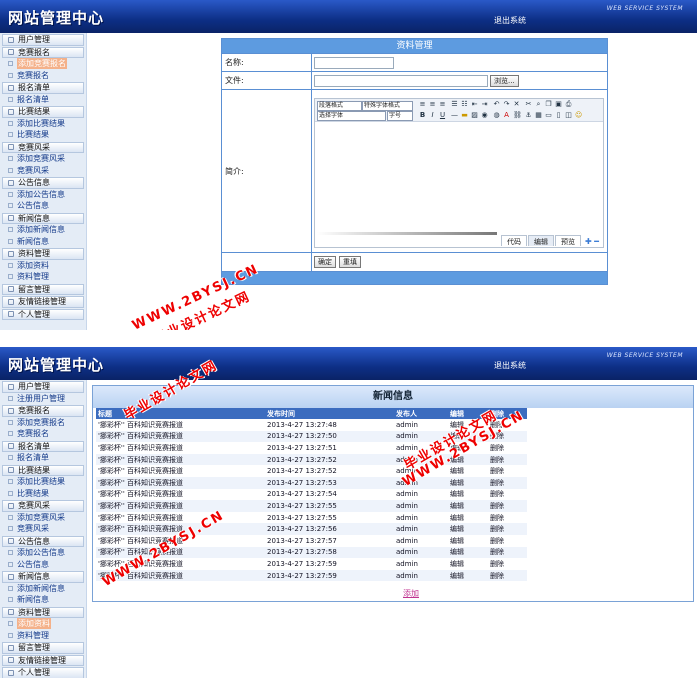 The height and width of the screenshot is (678, 697). Describe the element at coordinates (474, 104) in the screenshot. I see `outdent-icon: ⇤` at that location.